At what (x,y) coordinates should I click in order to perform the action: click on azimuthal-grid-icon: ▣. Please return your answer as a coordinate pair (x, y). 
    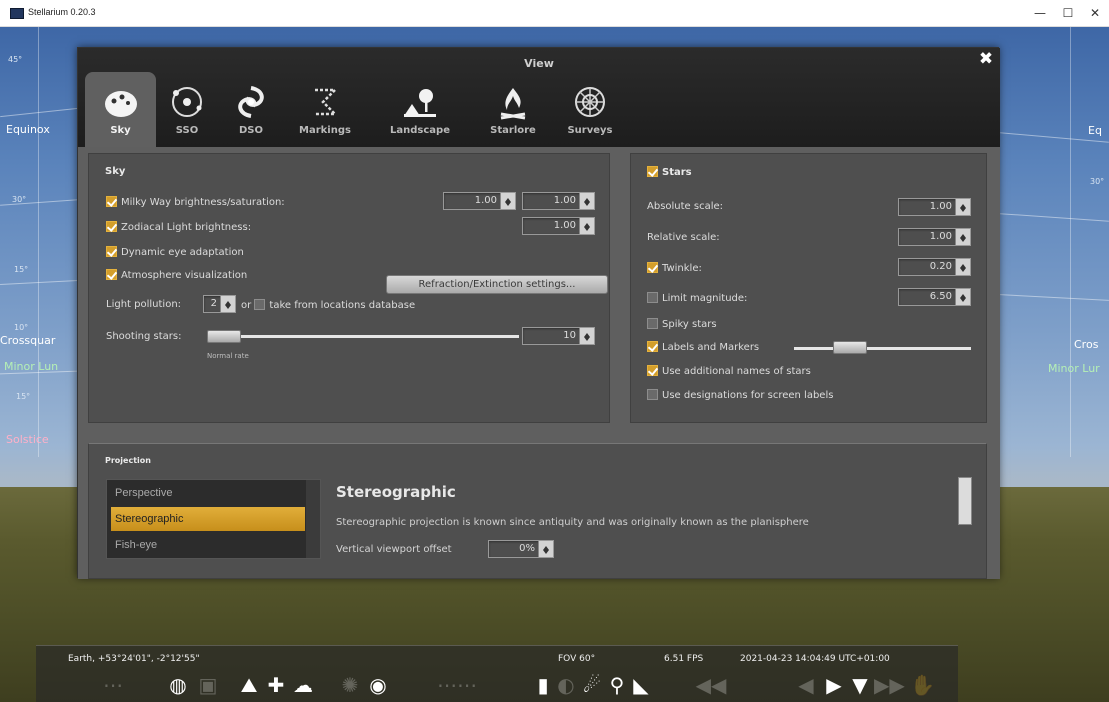
    Looking at the image, I should click on (208, 685).